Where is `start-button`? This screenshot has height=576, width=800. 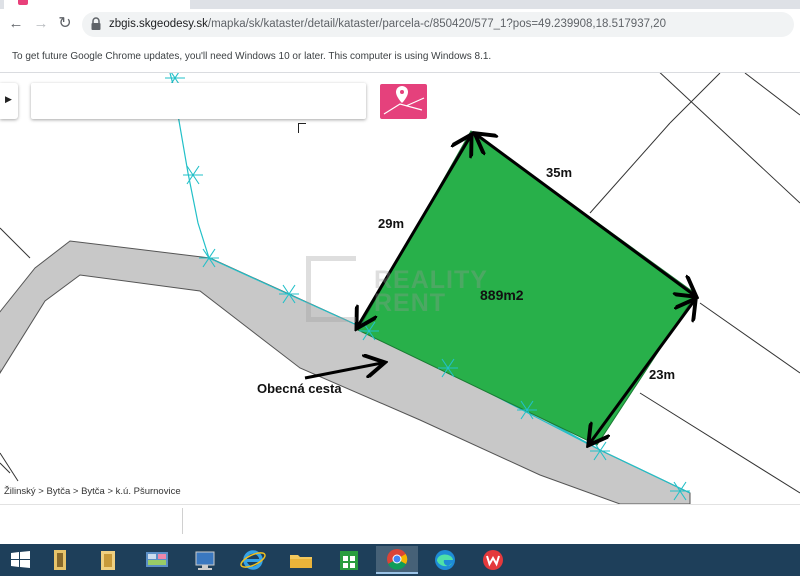
start-button is located at coordinates (21, 560).